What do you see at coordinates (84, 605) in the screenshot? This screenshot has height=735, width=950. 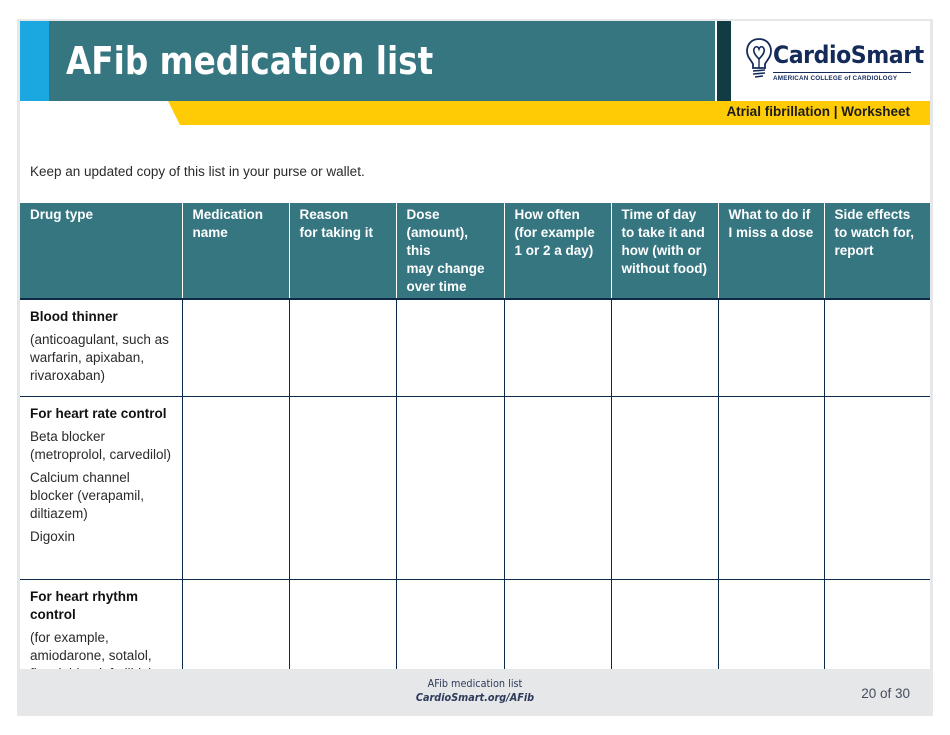 I see `category-title: For heart rhythm control` at bounding box center [84, 605].